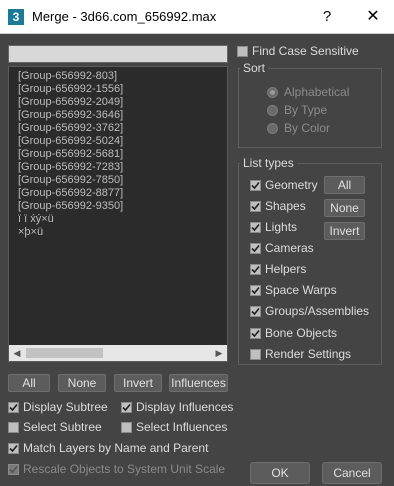 This screenshot has width=394, height=486. What do you see at coordinates (301, 290) in the screenshot?
I see `list-type-label: Space Warps` at bounding box center [301, 290].